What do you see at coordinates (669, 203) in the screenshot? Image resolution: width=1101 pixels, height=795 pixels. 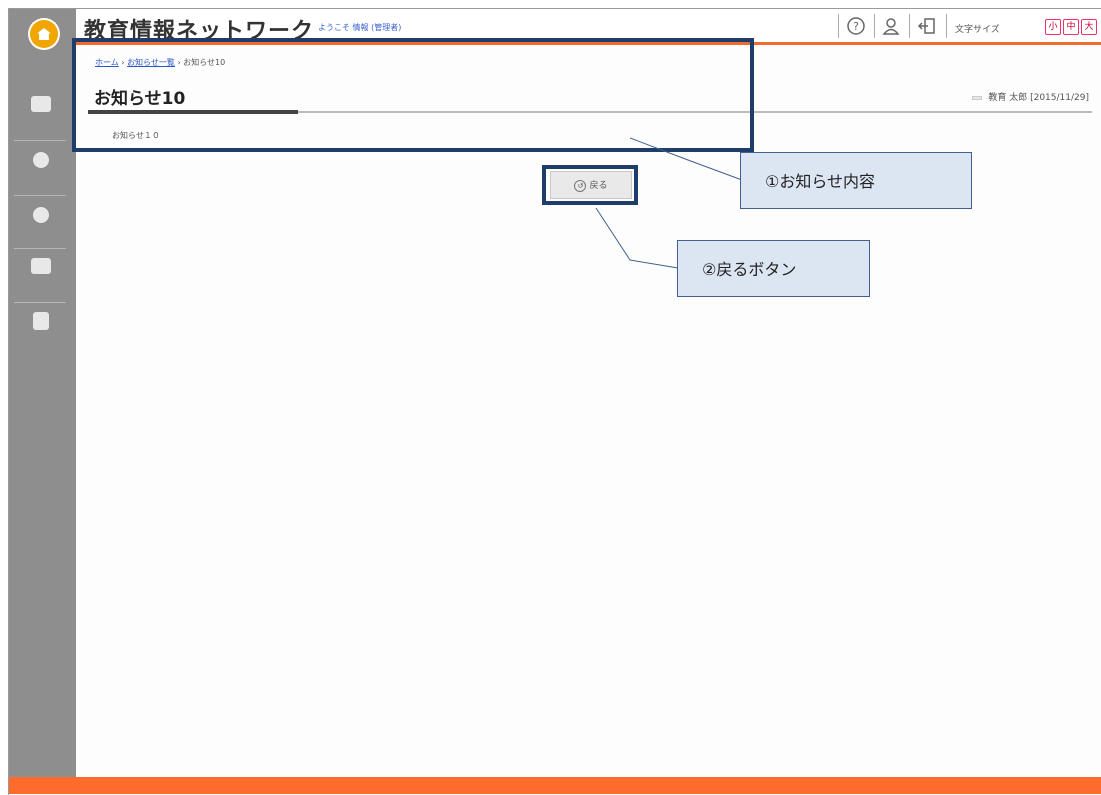 I see `callout-leader-lines` at bounding box center [669, 203].